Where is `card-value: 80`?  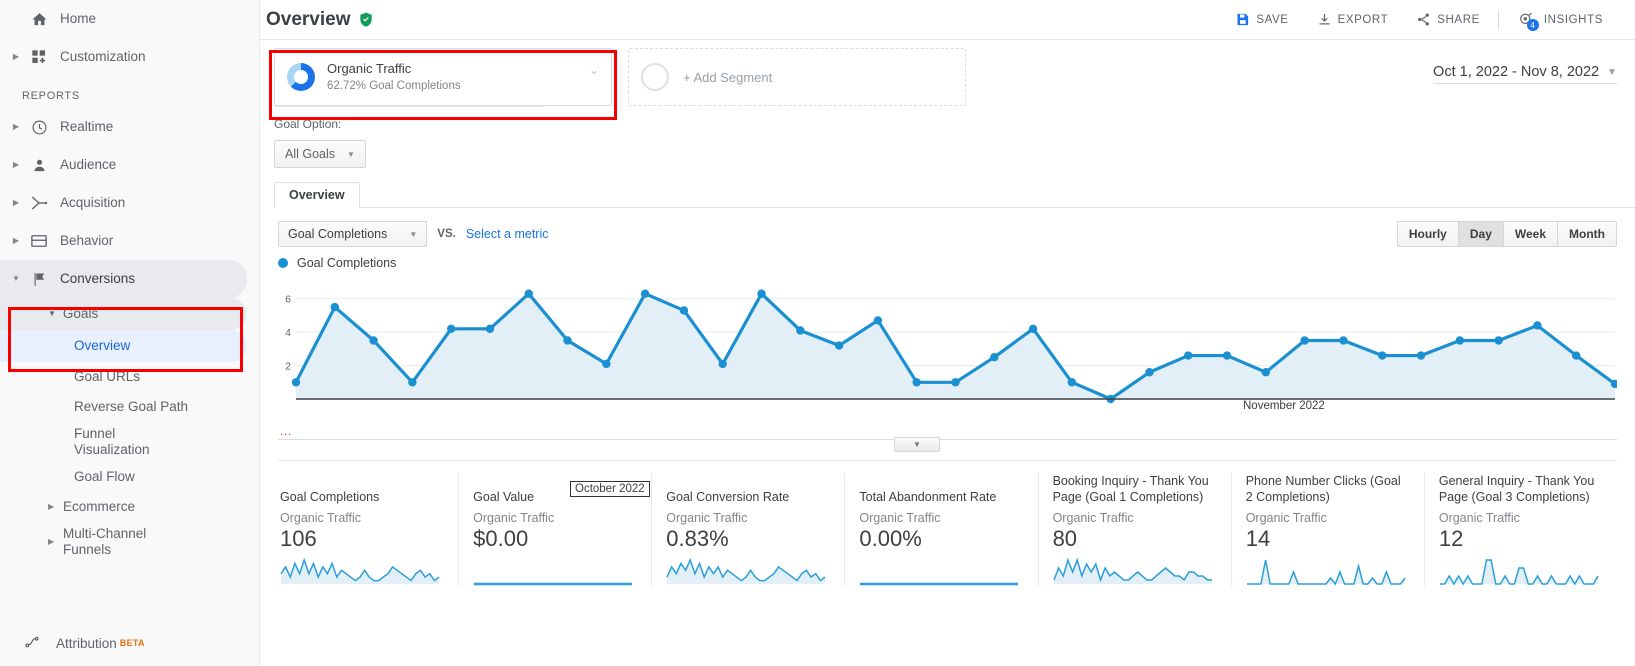
card-value: 80 is located at coordinates (1065, 538).